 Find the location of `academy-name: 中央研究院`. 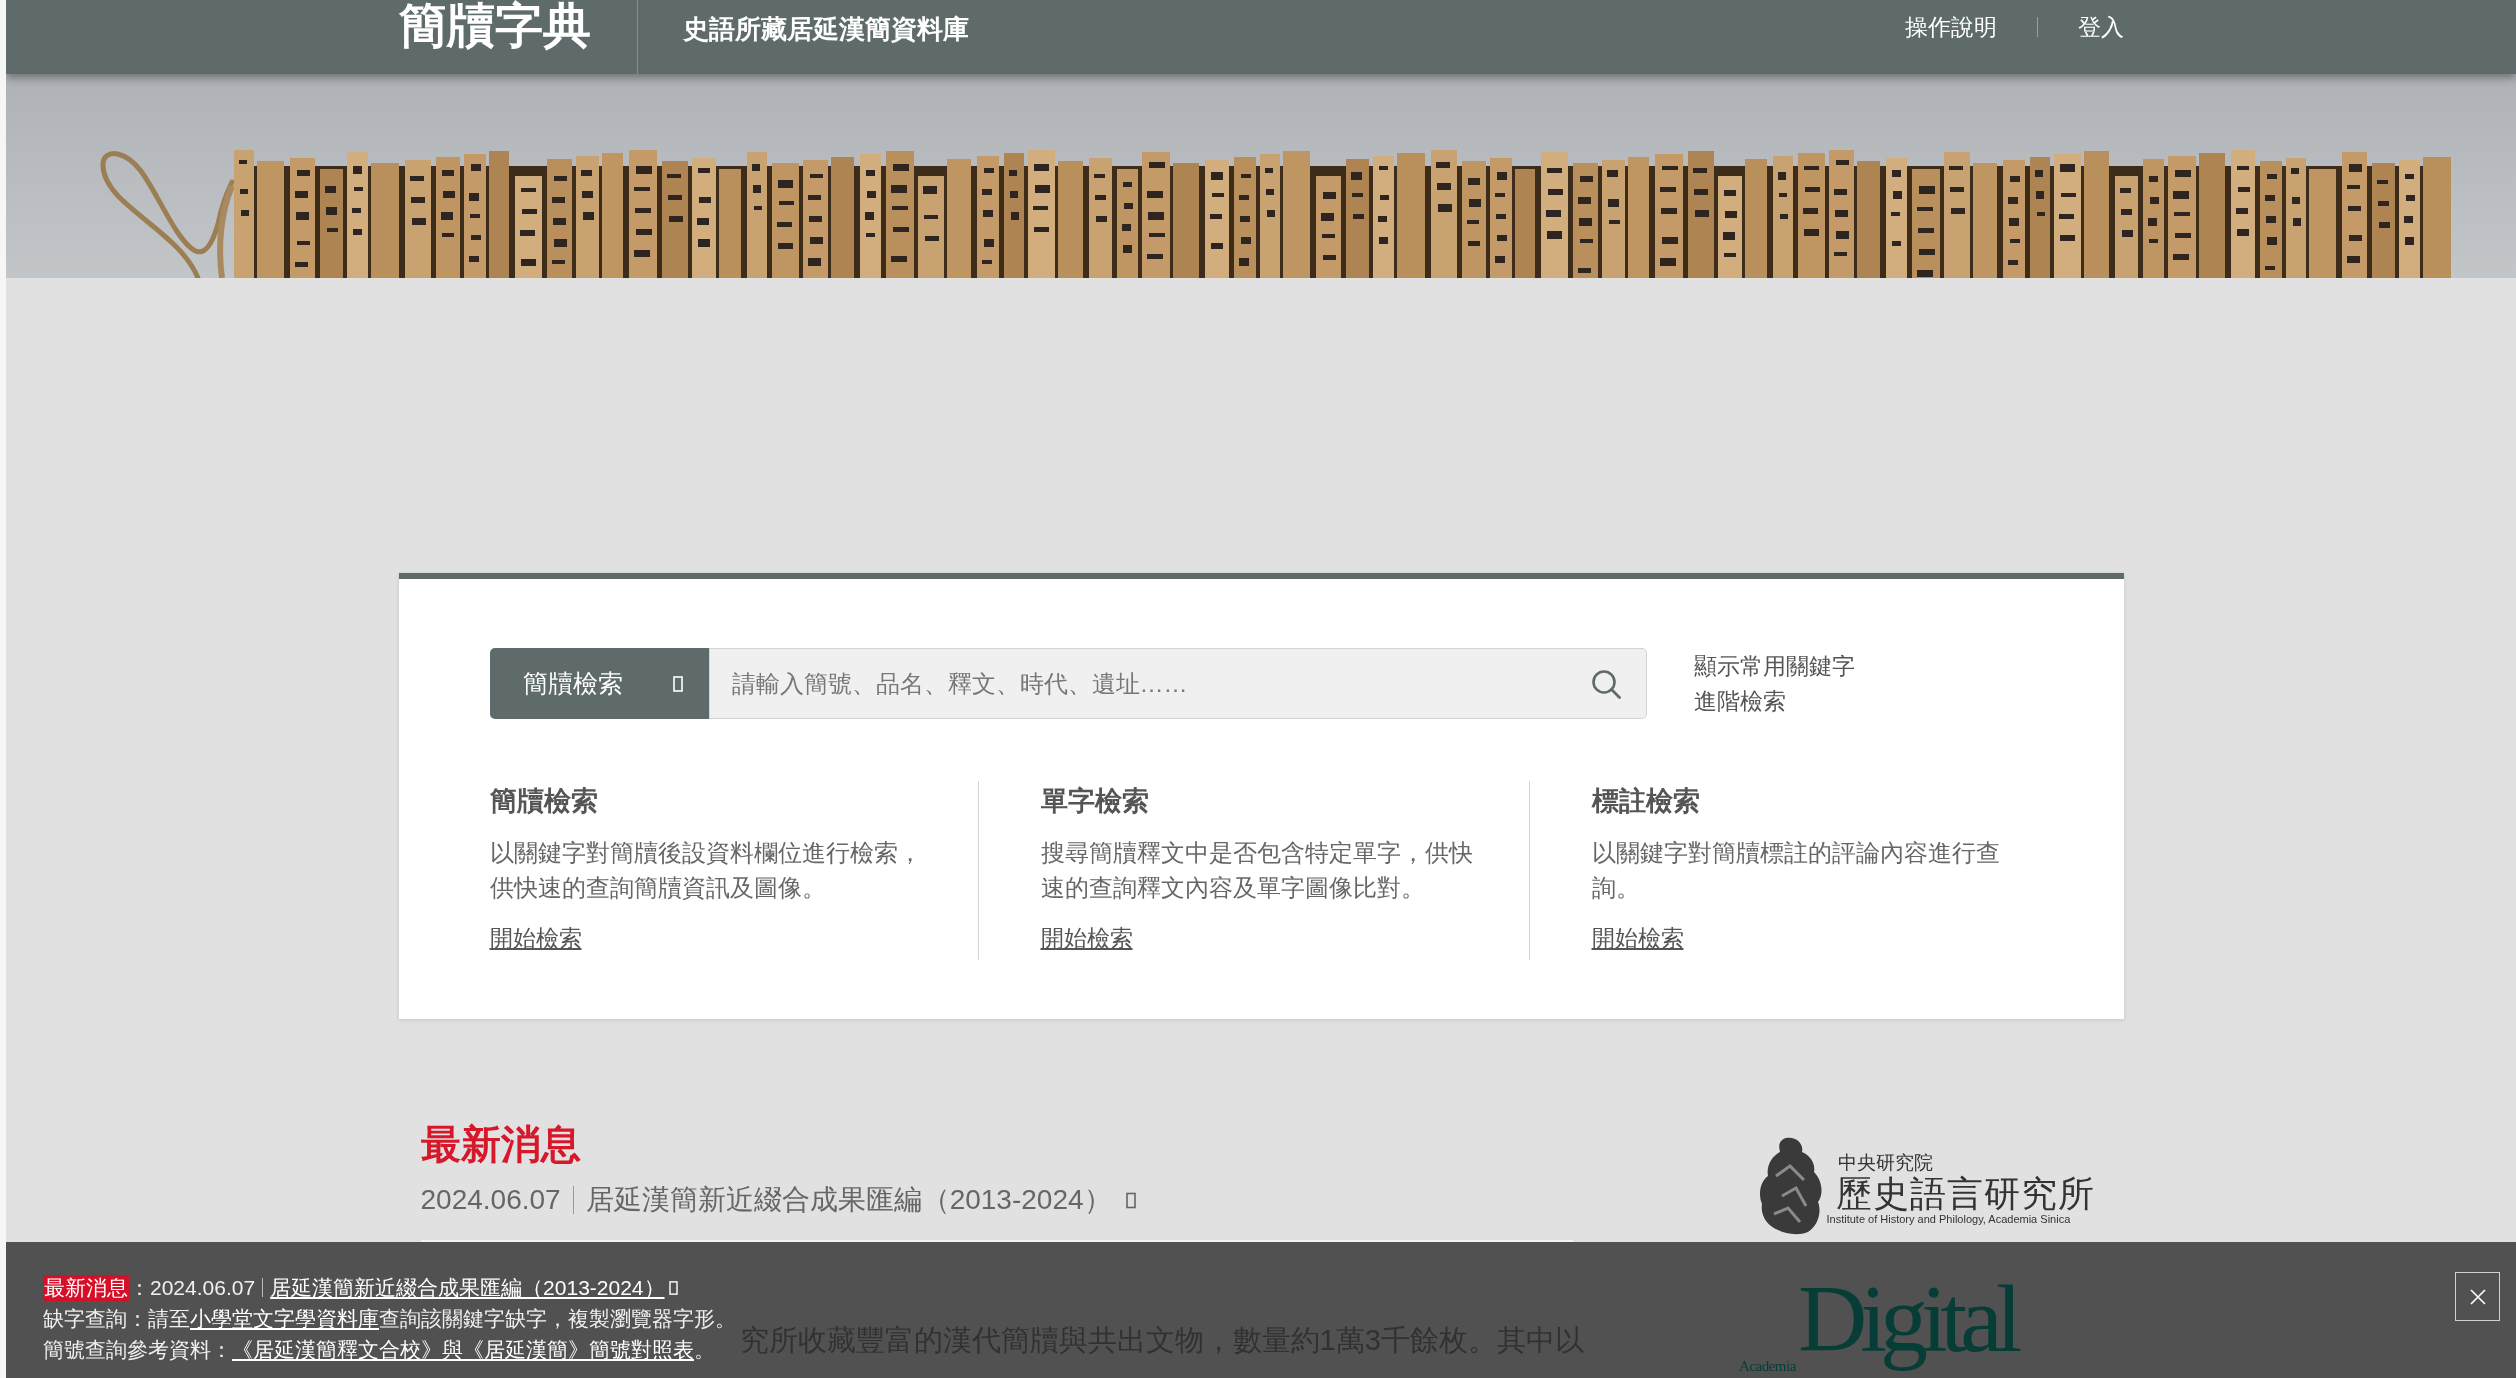

academy-name: 中央研究院 is located at coordinates (1885, 1163).